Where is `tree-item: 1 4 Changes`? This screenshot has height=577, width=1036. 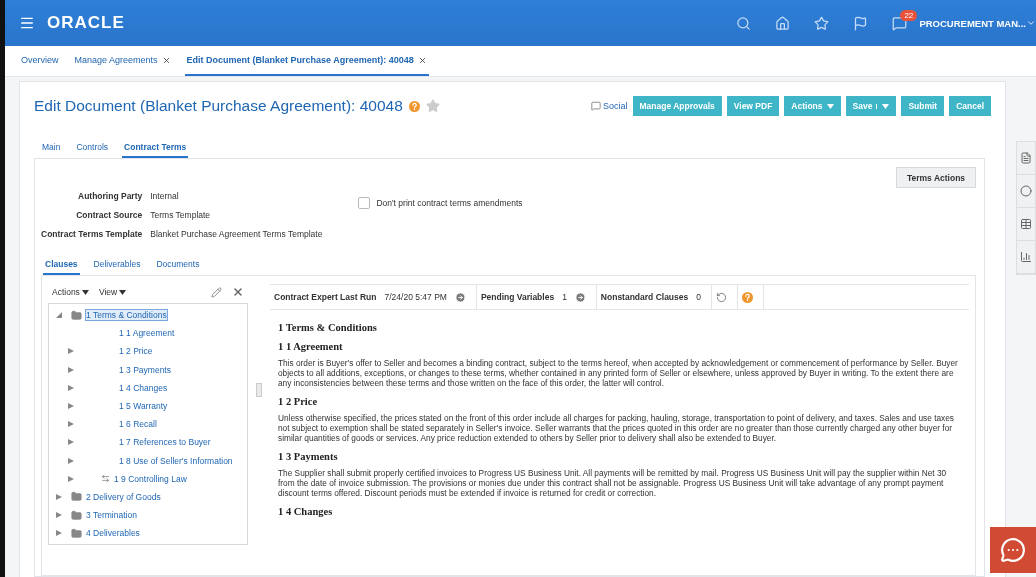
tree-item: 1 4 Changes is located at coordinates (143, 387).